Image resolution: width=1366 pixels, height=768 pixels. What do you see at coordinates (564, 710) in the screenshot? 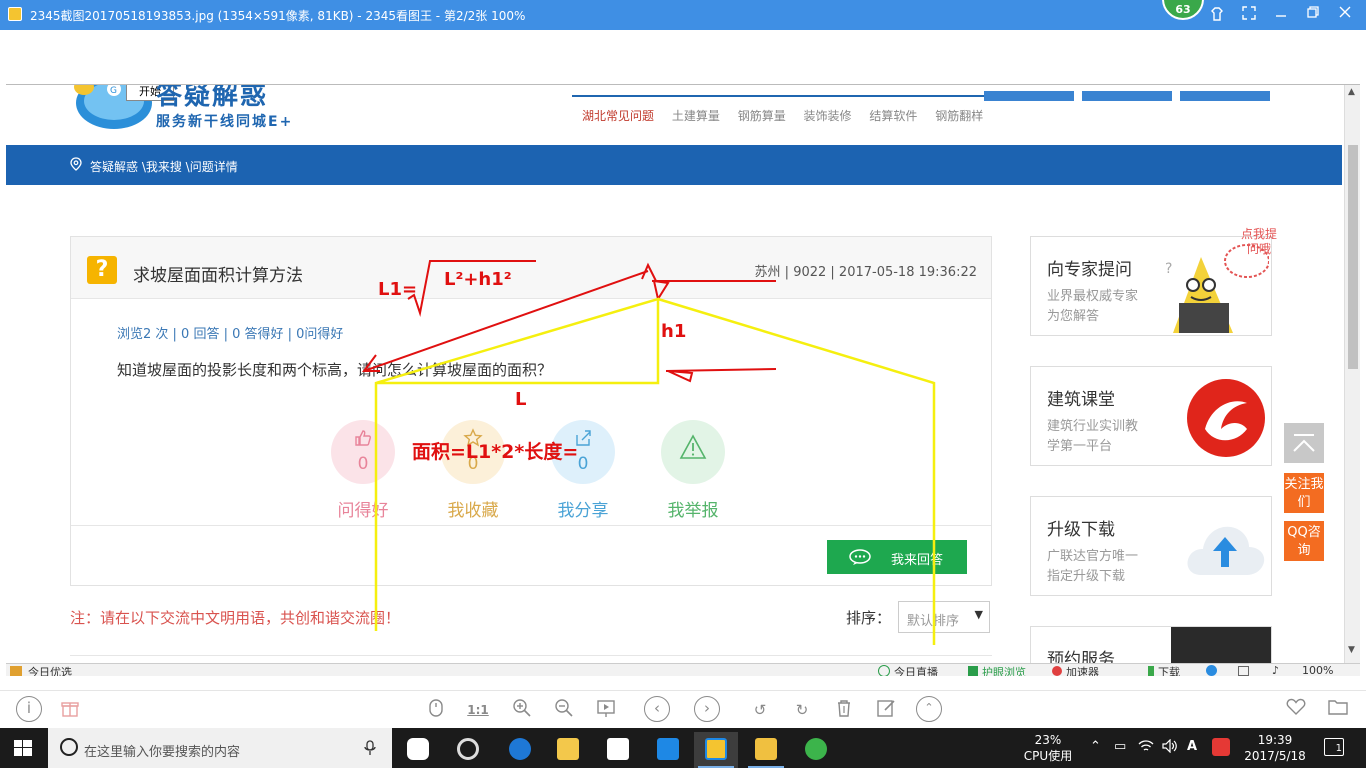
I see `zoom-out-icon` at bounding box center [564, 710].